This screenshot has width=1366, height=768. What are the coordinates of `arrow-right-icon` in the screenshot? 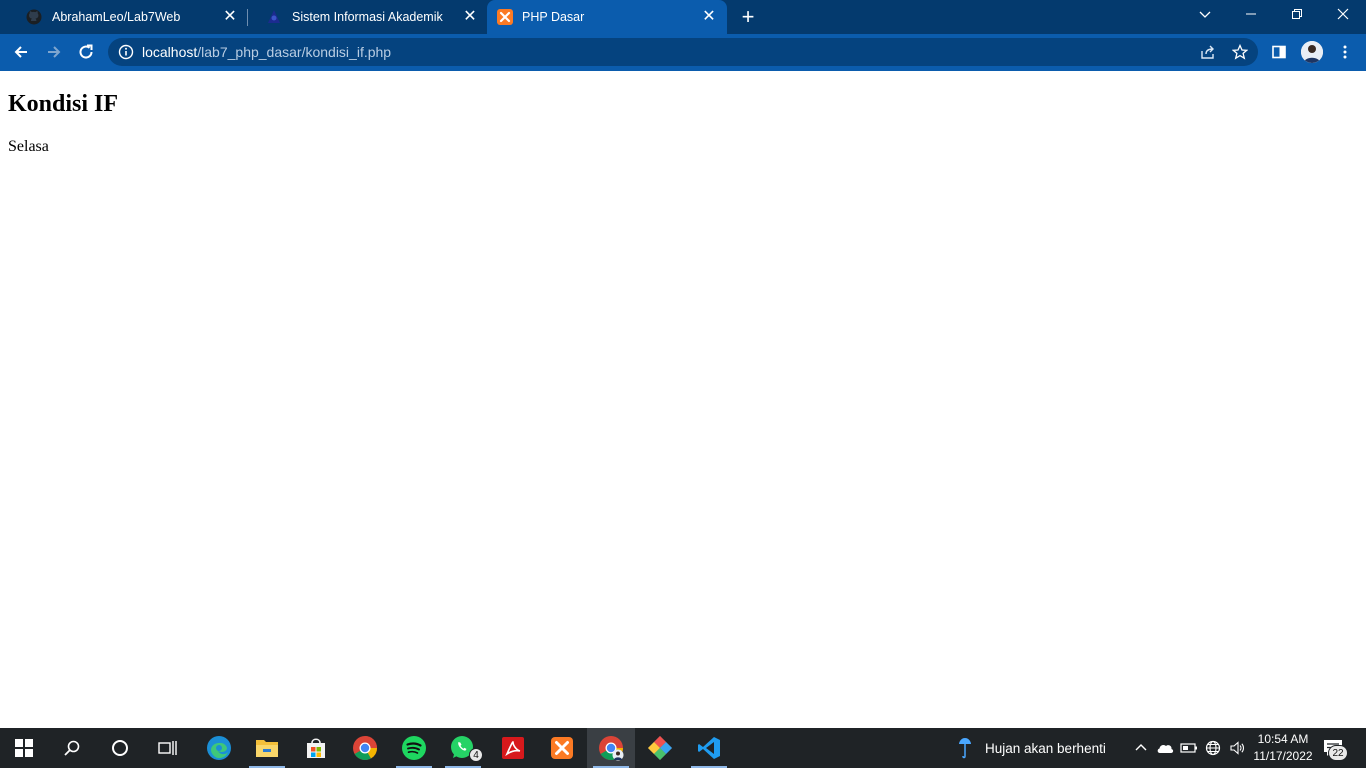 It's located at (54, 52).